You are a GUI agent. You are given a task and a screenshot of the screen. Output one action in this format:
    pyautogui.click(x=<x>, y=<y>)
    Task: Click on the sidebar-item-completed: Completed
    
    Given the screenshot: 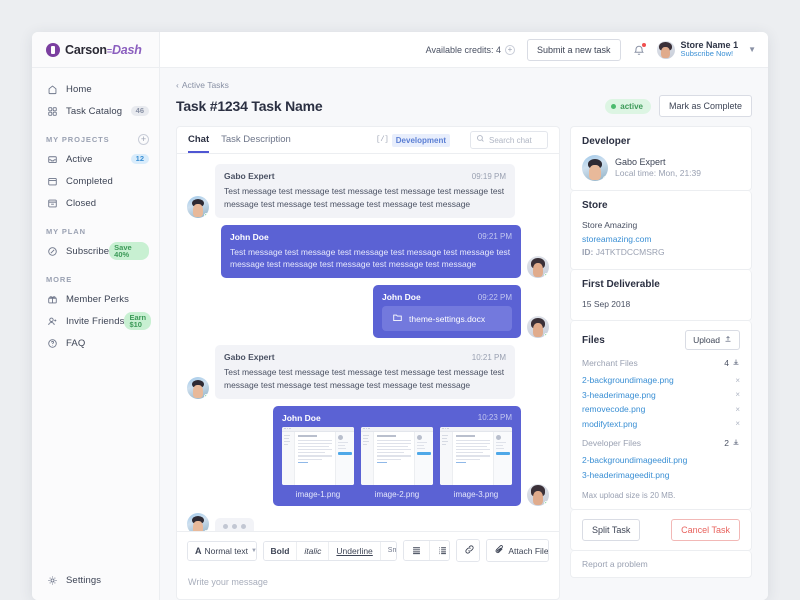 What is the action you would take?
    pyautogui.click(x=95, y=181)
    